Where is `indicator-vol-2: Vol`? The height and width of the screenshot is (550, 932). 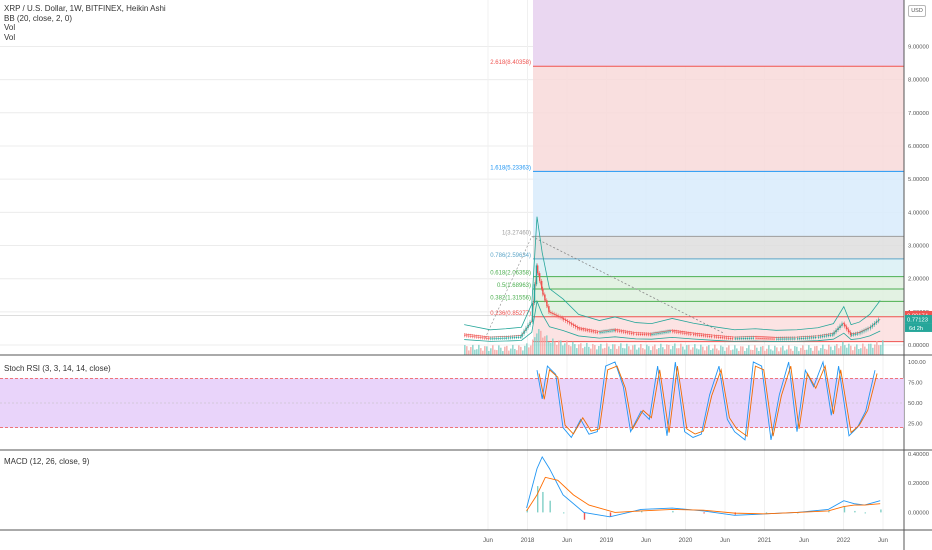
indicator-vol-2: Vol is located at coordinates (85, 38).